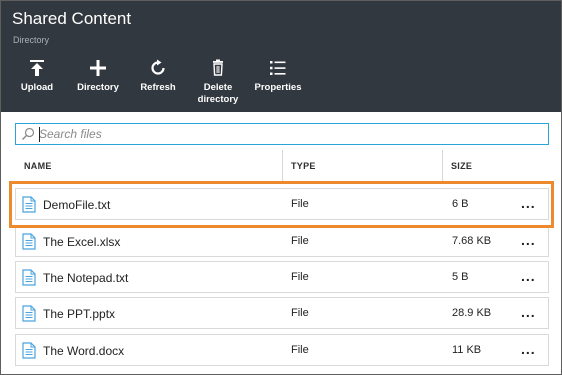  Describe the element at coordinates (83, 351) in the screenshot. I see `file-name: The Word.docx` at that location.